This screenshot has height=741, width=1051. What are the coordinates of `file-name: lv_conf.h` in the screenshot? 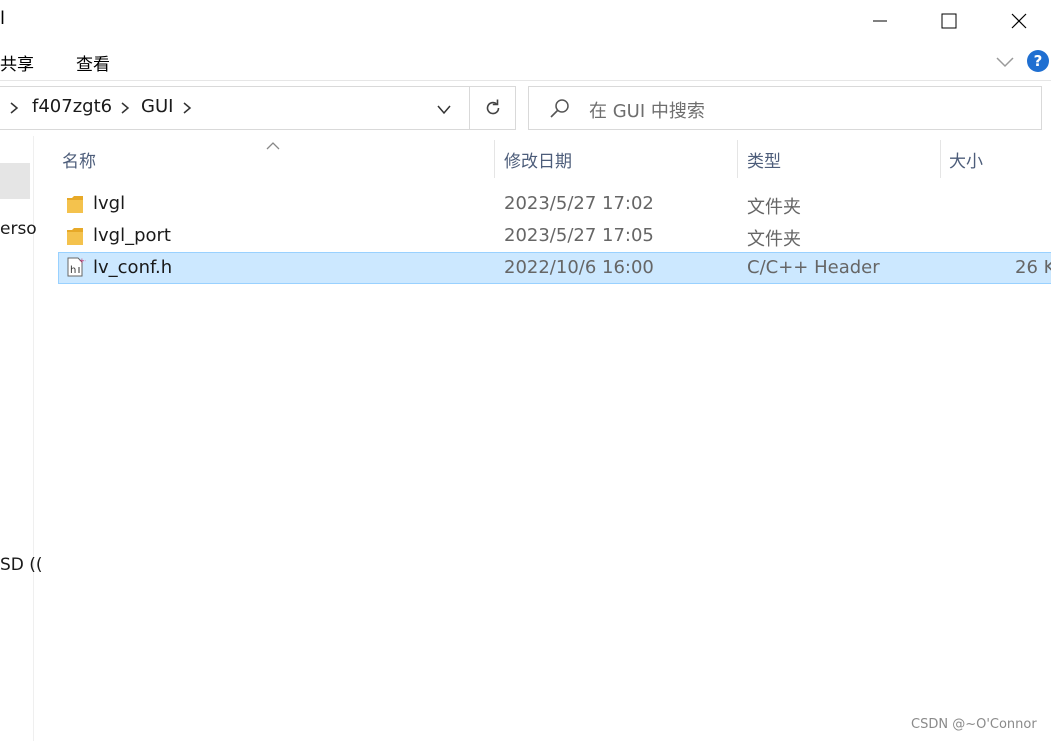 It's located at (132, 267).